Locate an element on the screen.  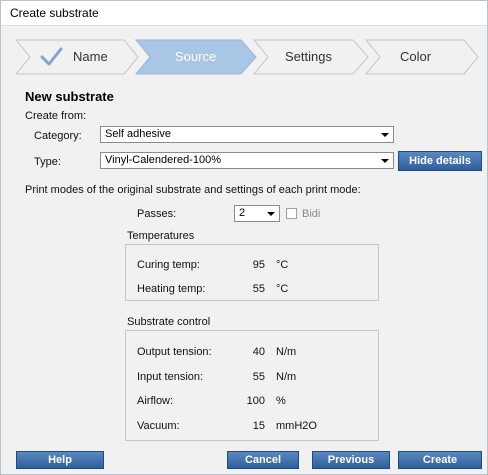
cancel-button: Cancel is located at coordinates (263, 460).